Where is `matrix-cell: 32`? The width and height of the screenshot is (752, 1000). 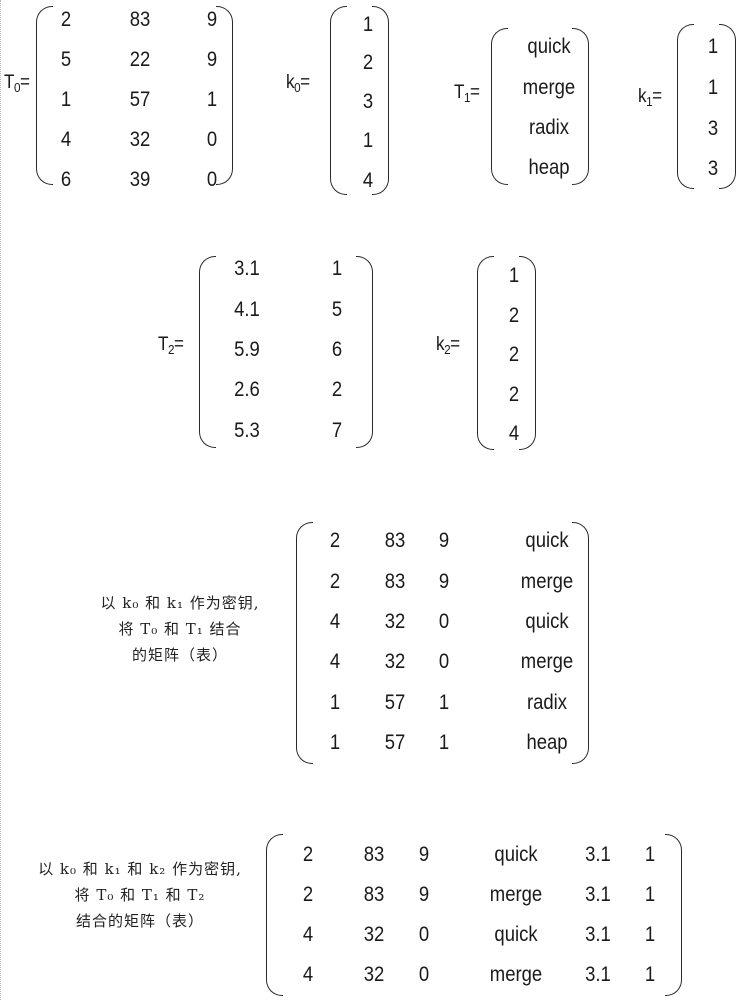 matrix-cell: 32 is located at coordinates (140, 139).